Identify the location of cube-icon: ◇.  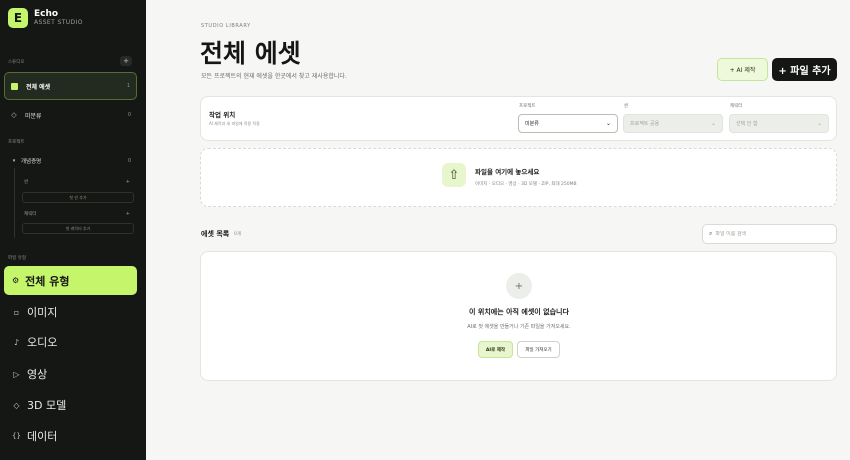
(16, 405).